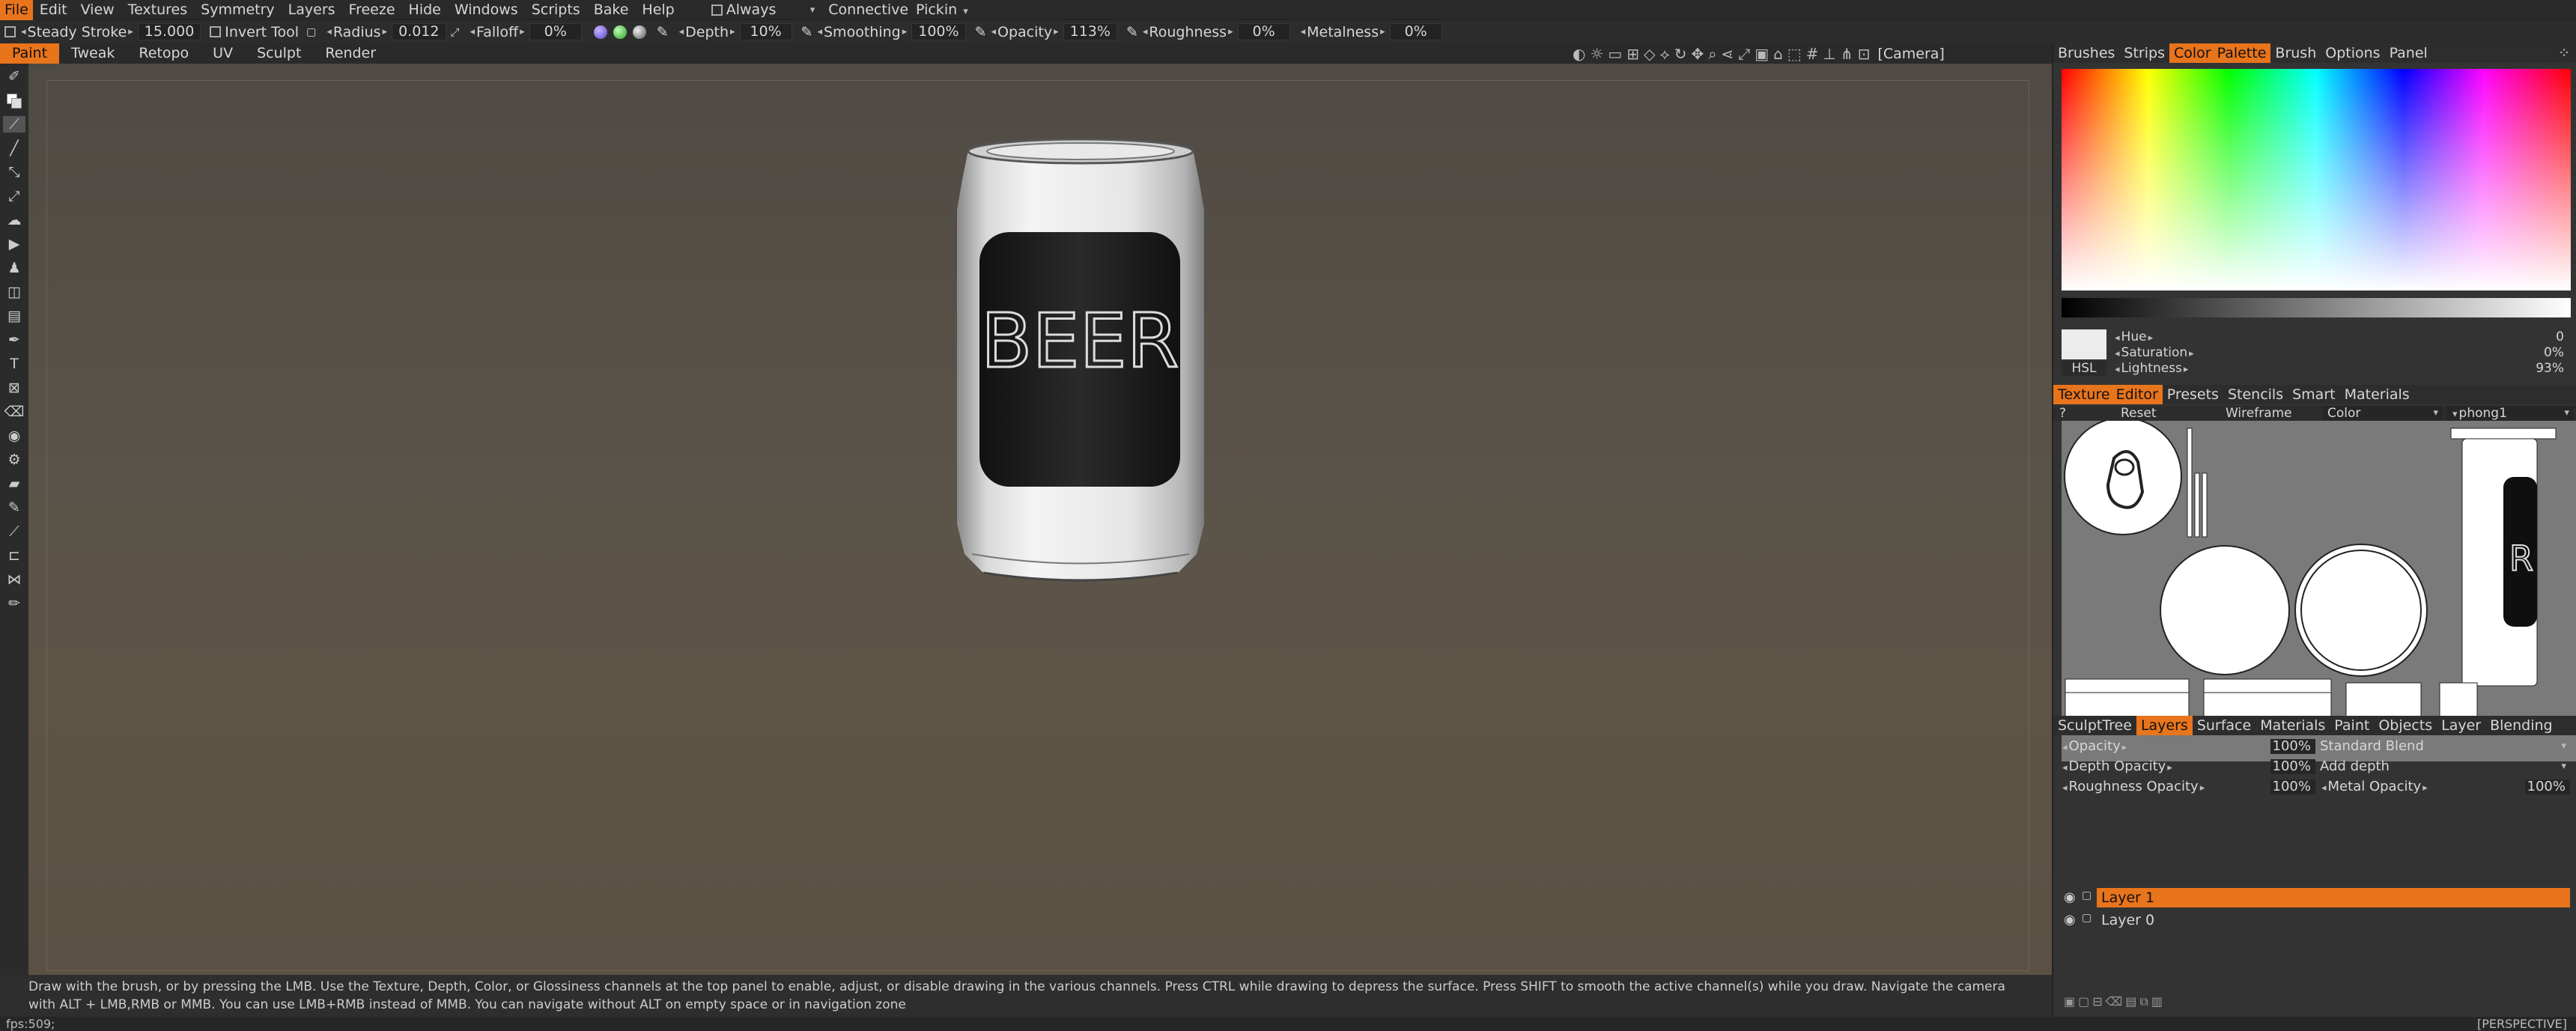 The height and width of the screenshot is (1031, 2576). What do you see at coordinates (14, 220) in the screenshot?
I see `smudge-icon: ☁` at bounding box center [14, 220].